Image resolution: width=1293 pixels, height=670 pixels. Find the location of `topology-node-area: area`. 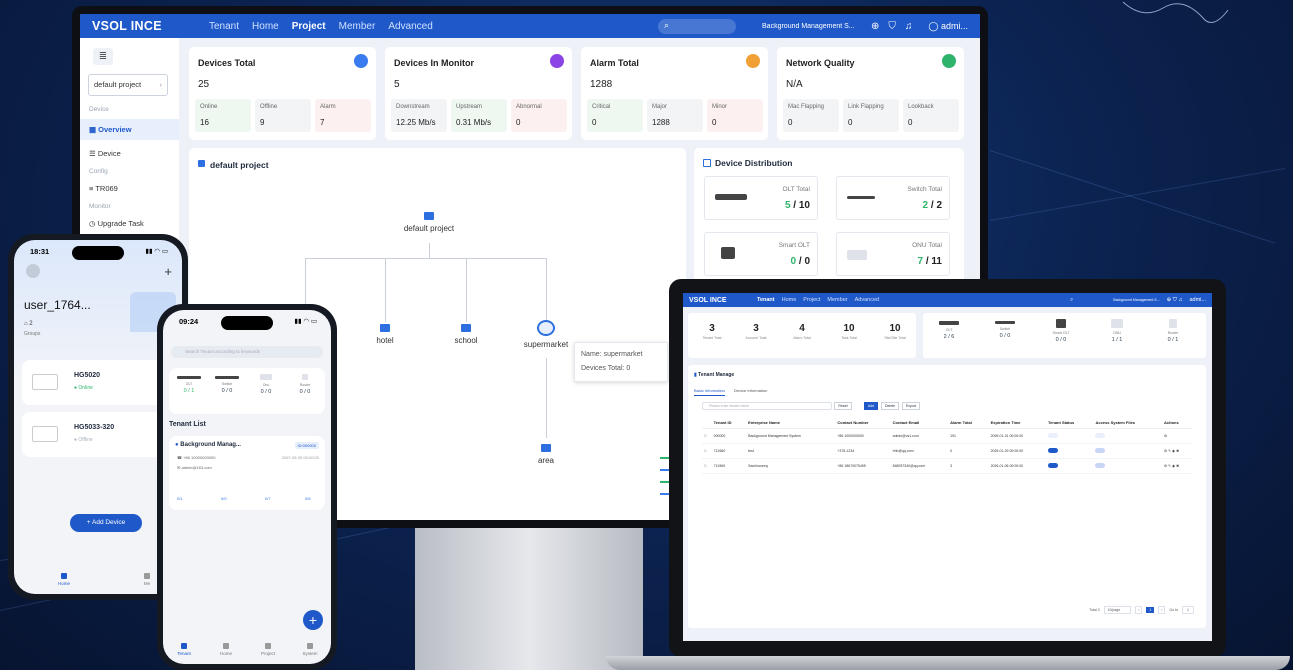

topology-node-area: area is located at coordinates (546, 454).